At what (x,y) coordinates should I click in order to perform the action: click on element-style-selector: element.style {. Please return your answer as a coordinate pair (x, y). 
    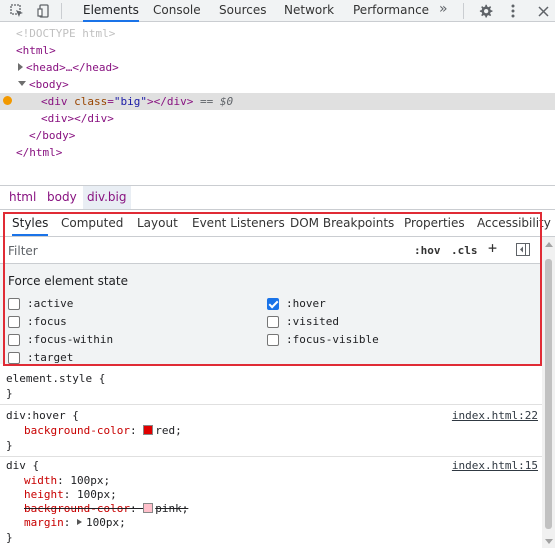
    Looking at the image, I should click on (56, 378).